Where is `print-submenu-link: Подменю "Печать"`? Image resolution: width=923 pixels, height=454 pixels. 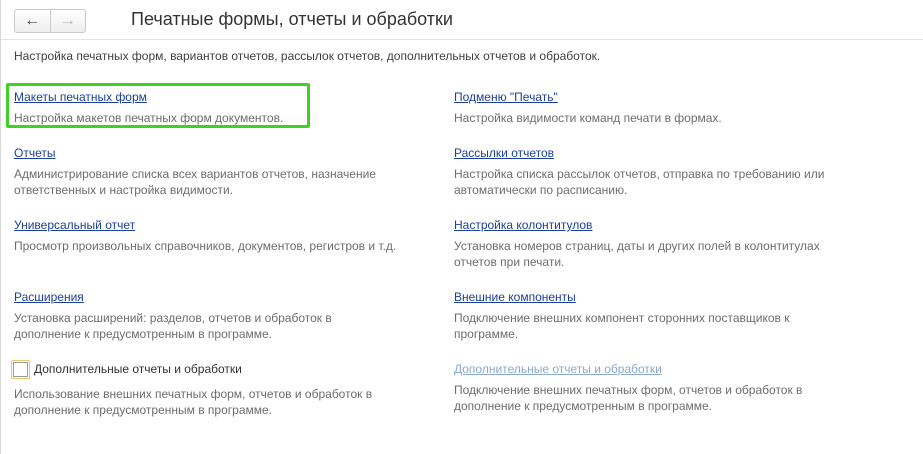 print-submenu-link: Подменю "Печать" is located at coordinates (506, 97).